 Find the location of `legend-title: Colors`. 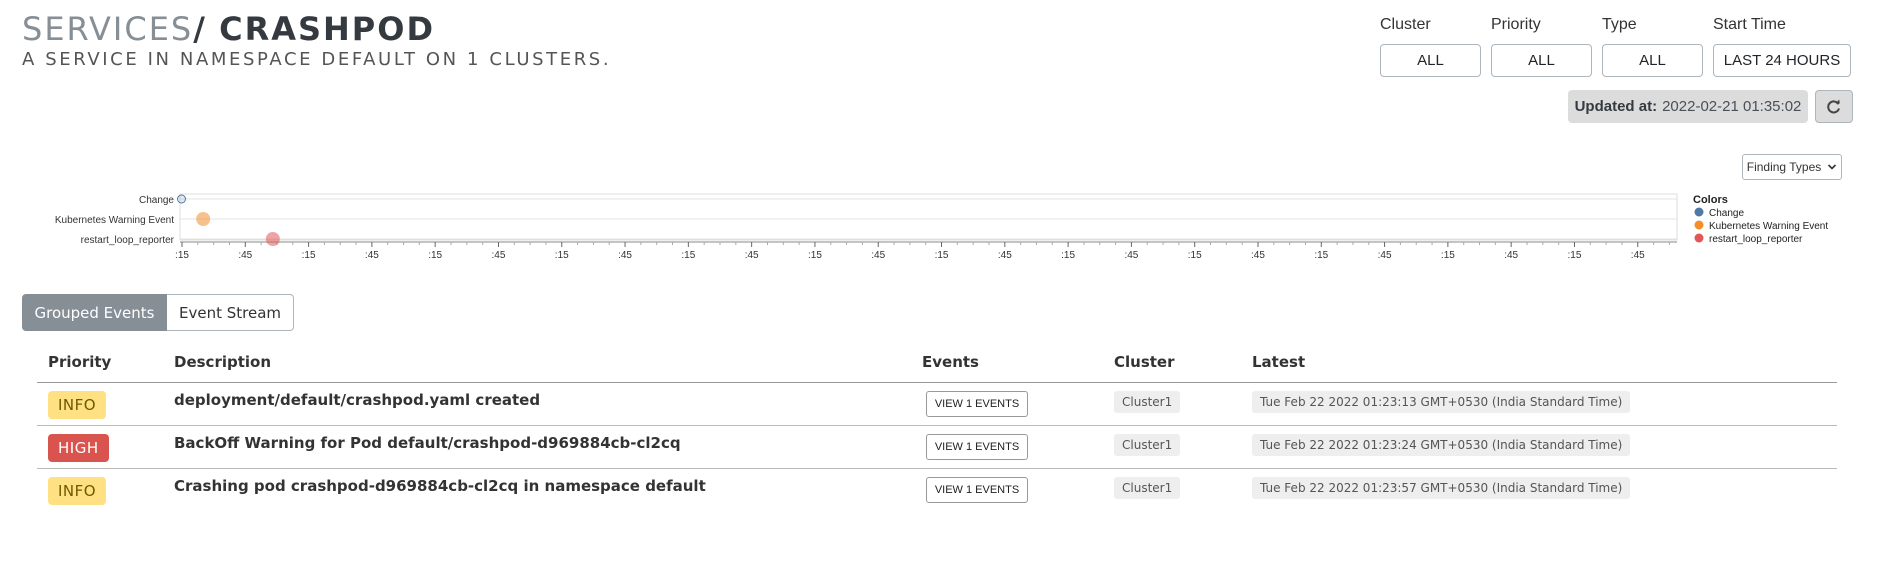

legend-title: Colors is located at coordinates (1710, 200).